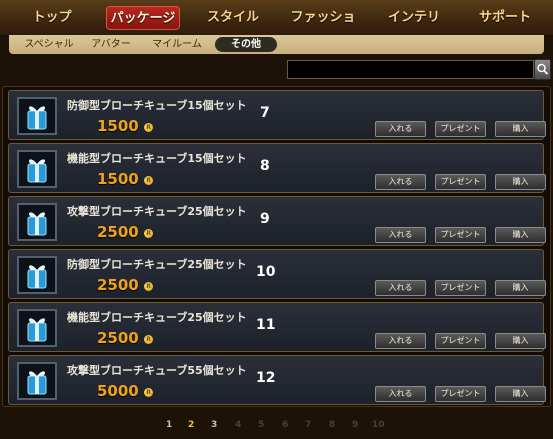 The width and height of the screenshot is (553, 439). What do you see at coordinates (157, 105) in the screenshot?
I see `product-name: 防御型ブローチキューブ15個セット` at bounding box center [157, 105].